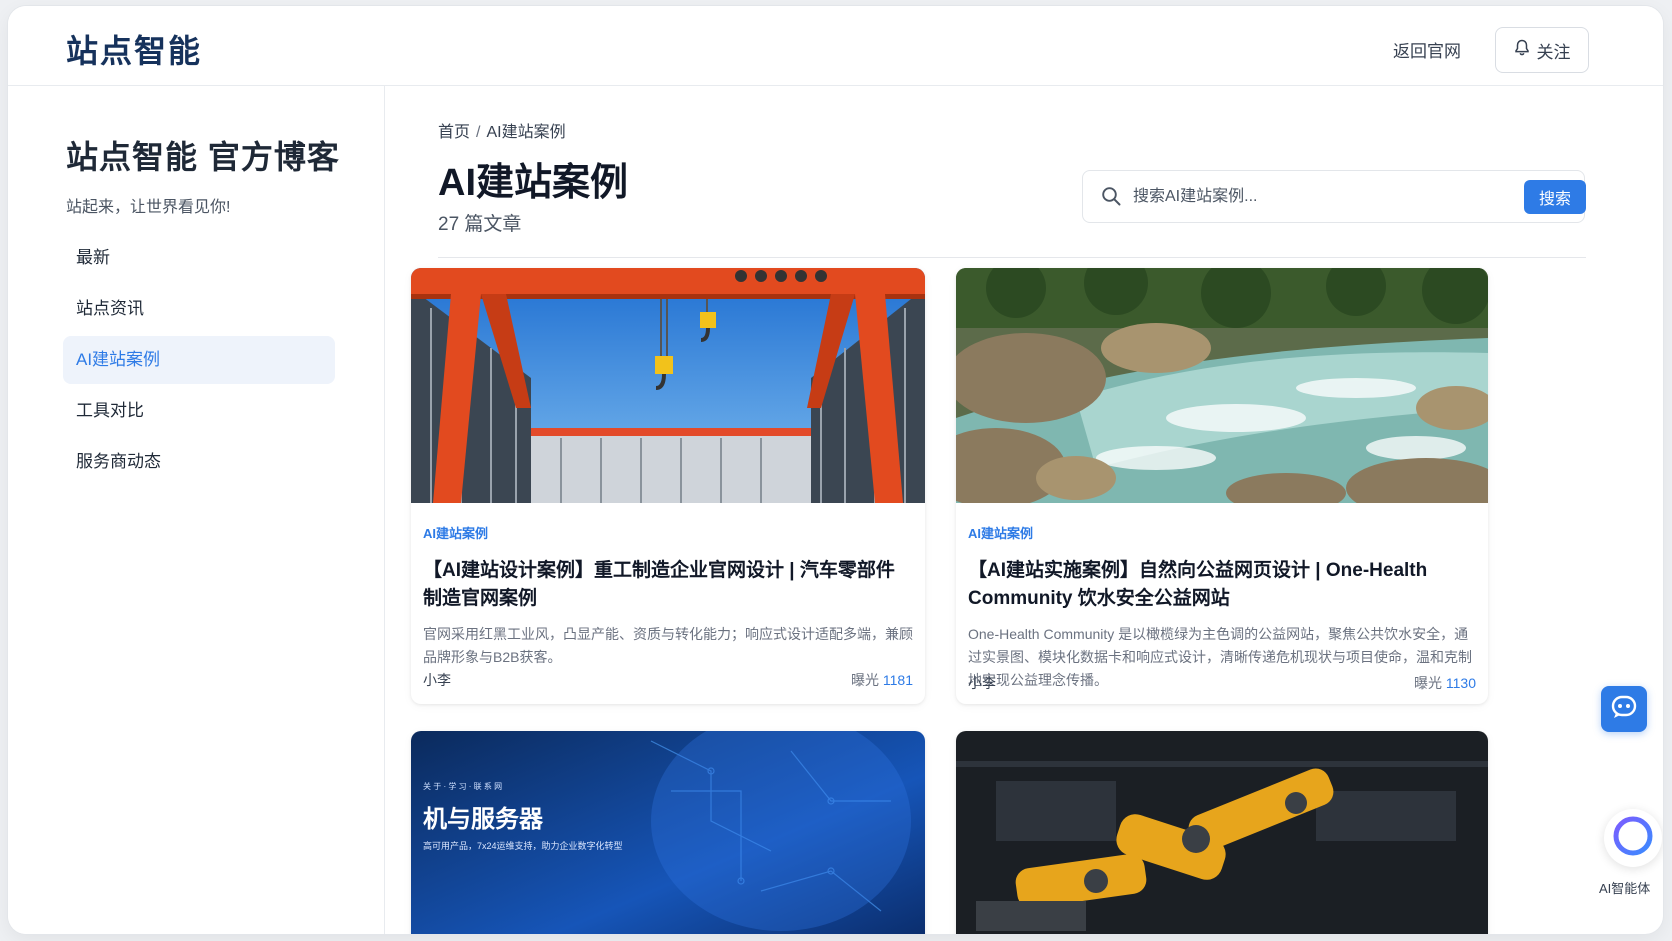 Image resolution: width=1672 pixels, height=941 pixels. What do you see at coordinates (1522, 50) in the screenshot?
I see `bell-icon` at bounding box center [1522, 50].